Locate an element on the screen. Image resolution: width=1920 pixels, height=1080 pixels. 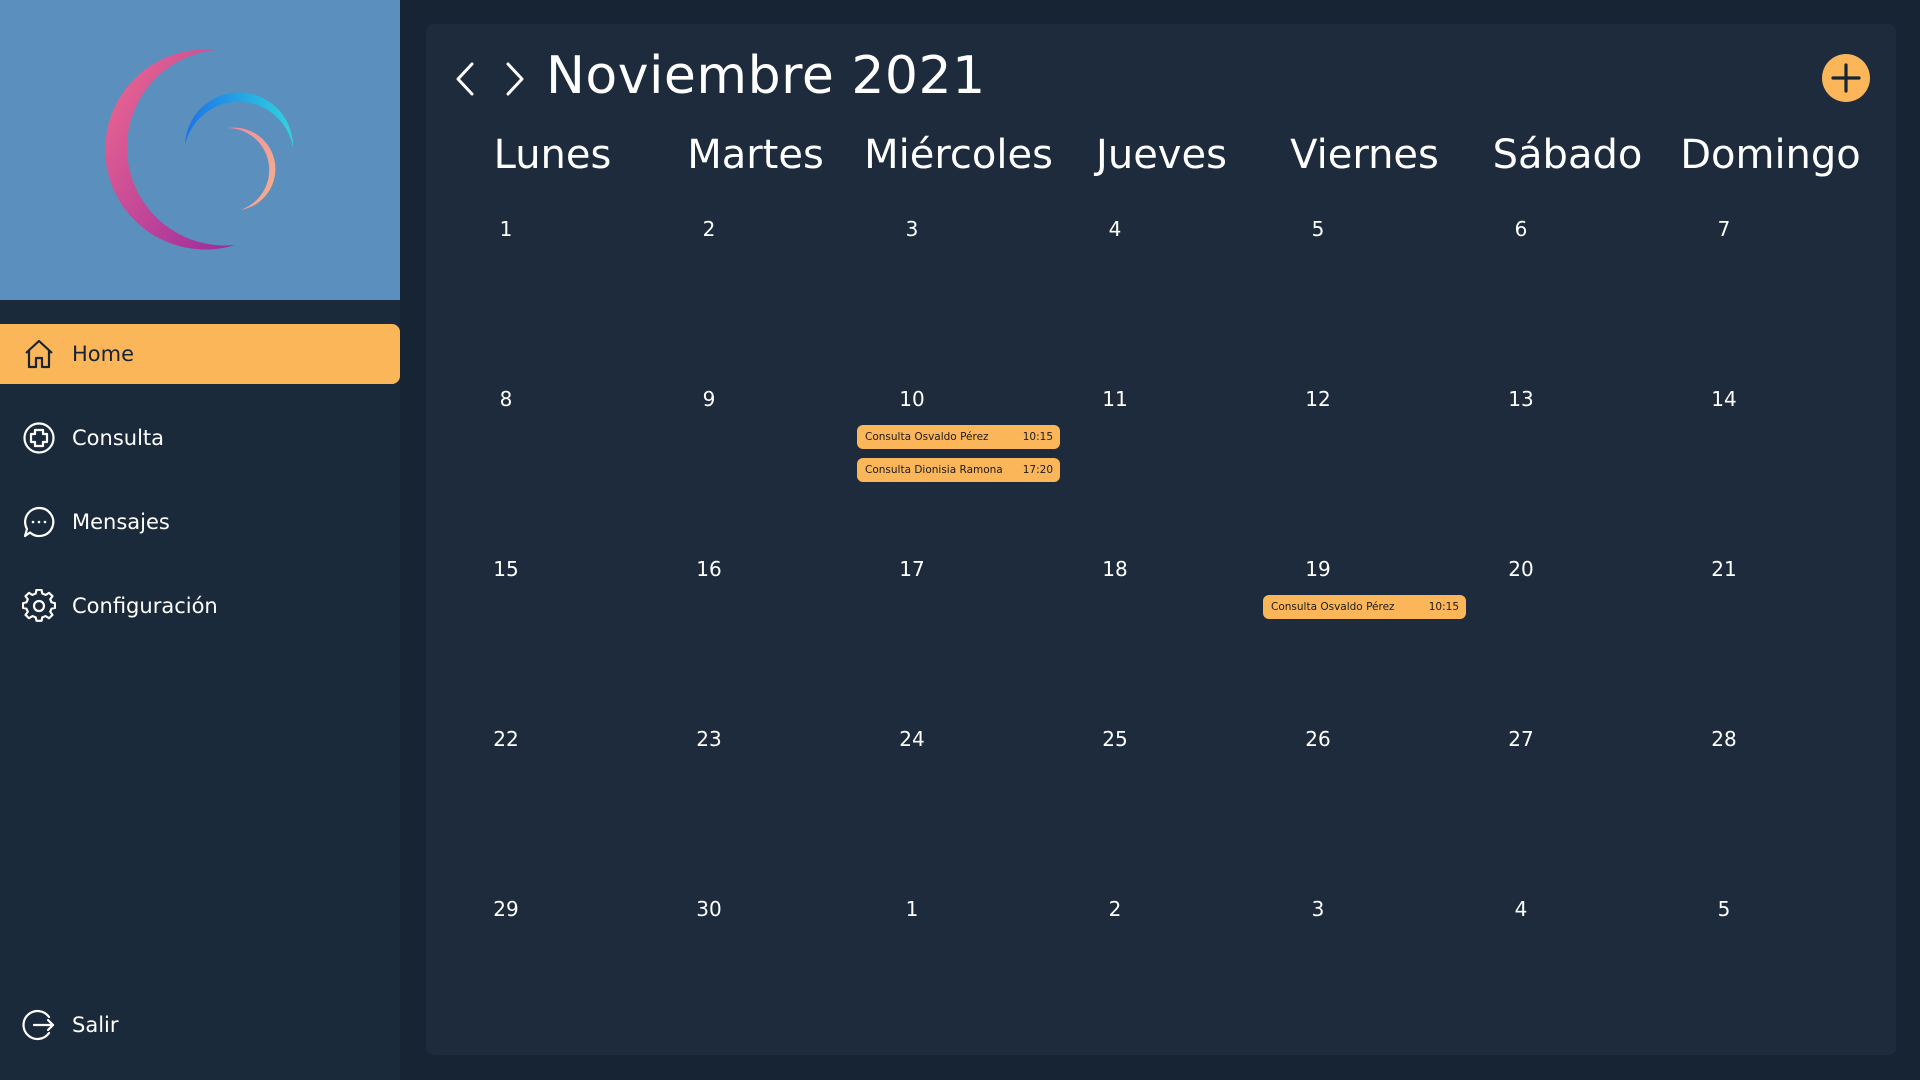
day-cell: 8 is located at coordinates (552, 472).